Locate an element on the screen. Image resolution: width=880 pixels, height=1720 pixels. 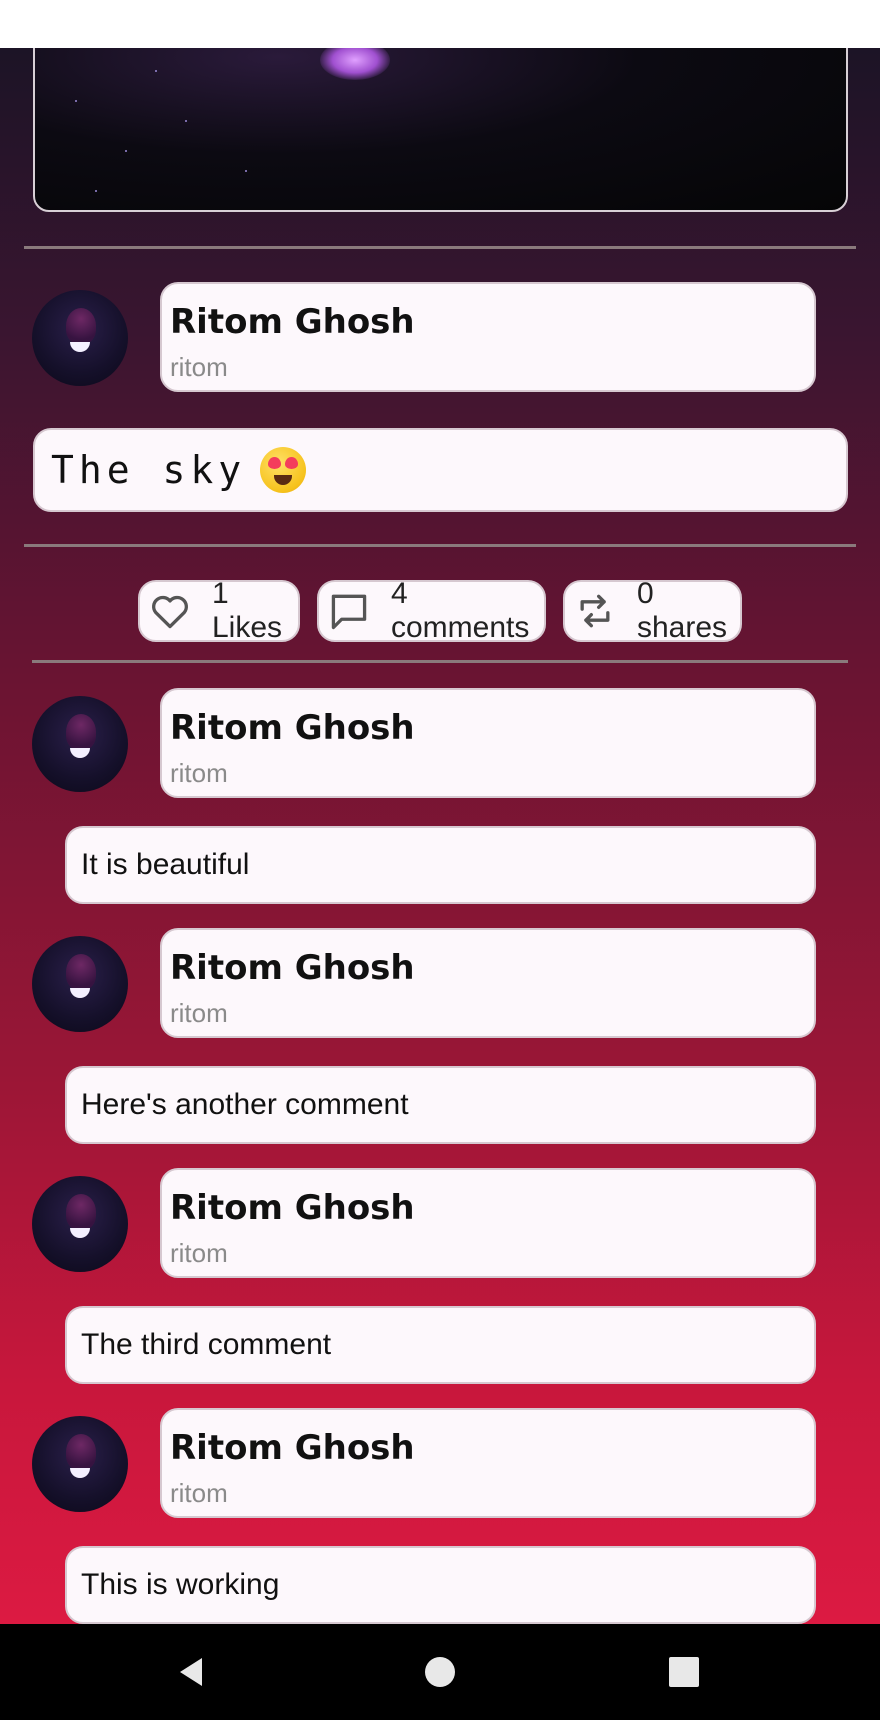
author-name: Ritom Ghosh is located at coordinates (292, 322).